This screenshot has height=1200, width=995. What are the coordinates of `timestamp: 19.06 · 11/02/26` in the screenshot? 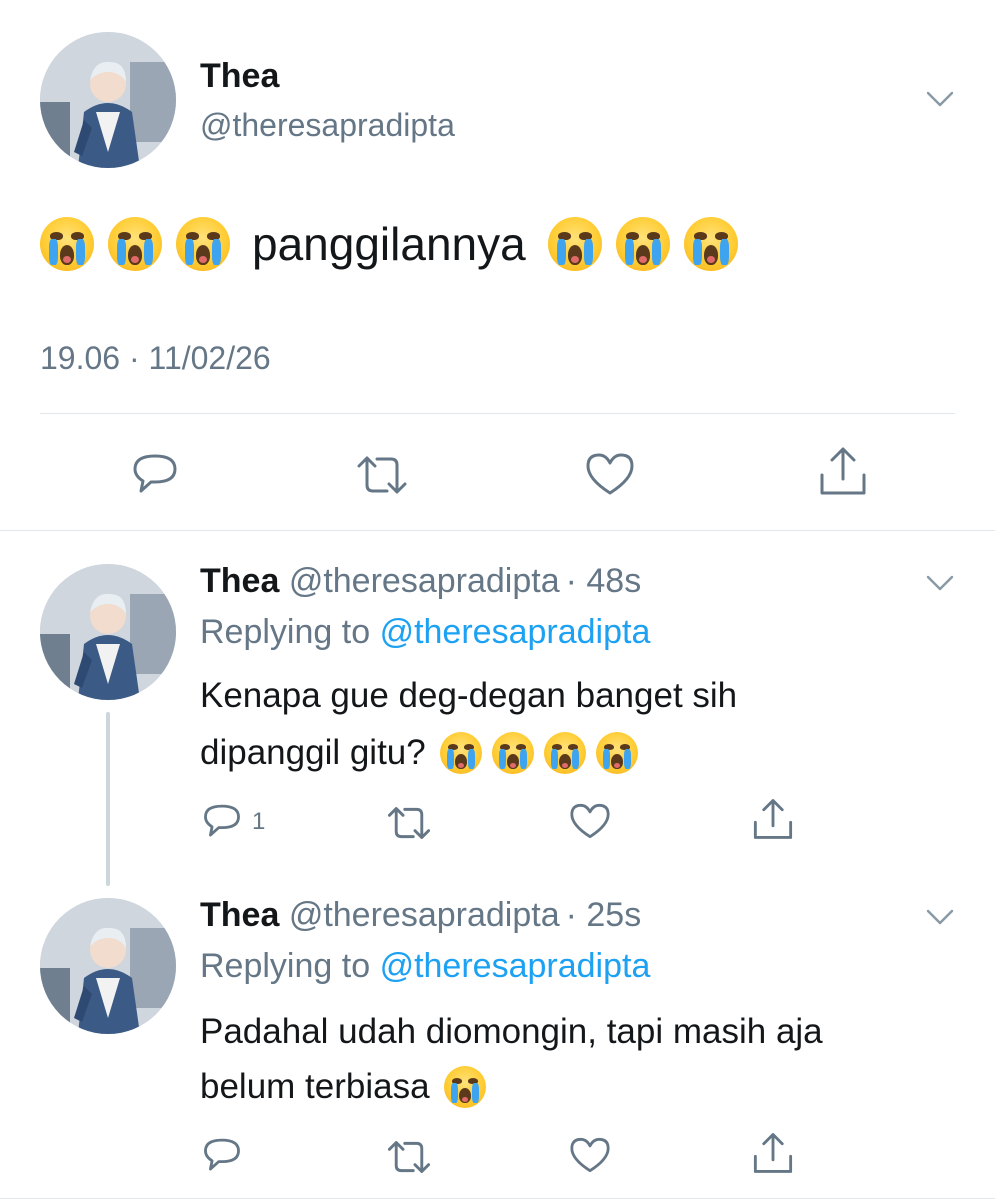 It's located at (155, 358).